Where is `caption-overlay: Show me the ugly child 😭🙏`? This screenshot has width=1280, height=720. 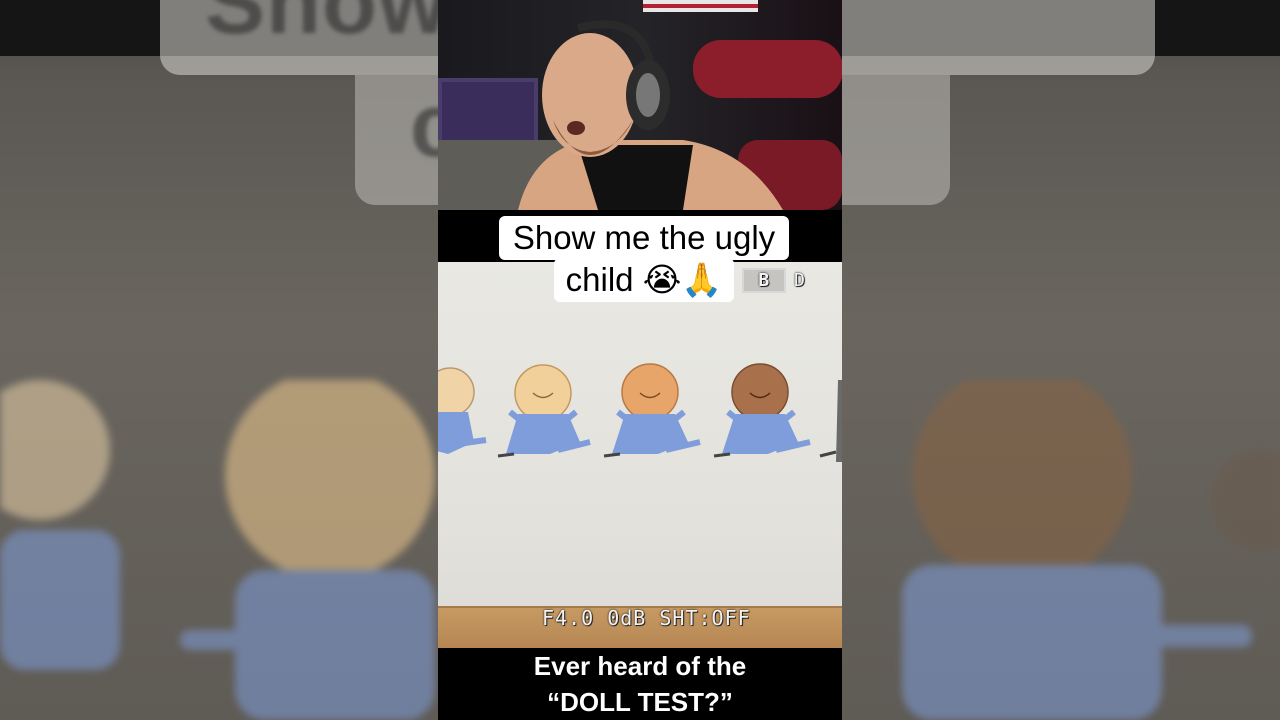
caption-overlay: Show me the ugly child 😭🙏 is located at coordinates (644, 259).